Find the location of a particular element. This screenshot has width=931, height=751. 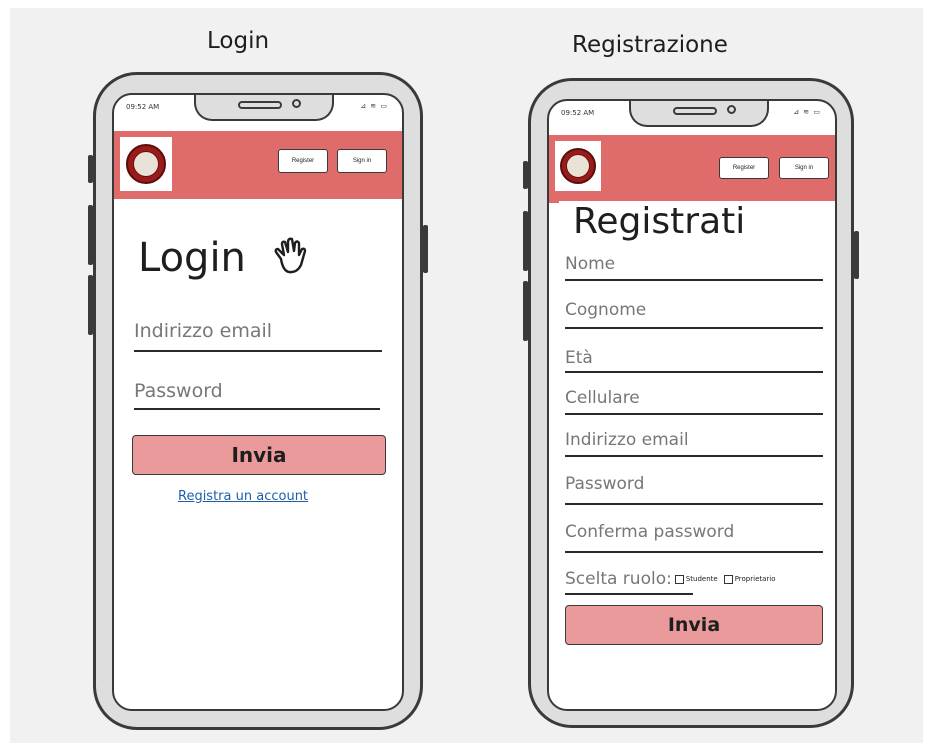

registration-field-3: Età is located at coordinates (694, 359).